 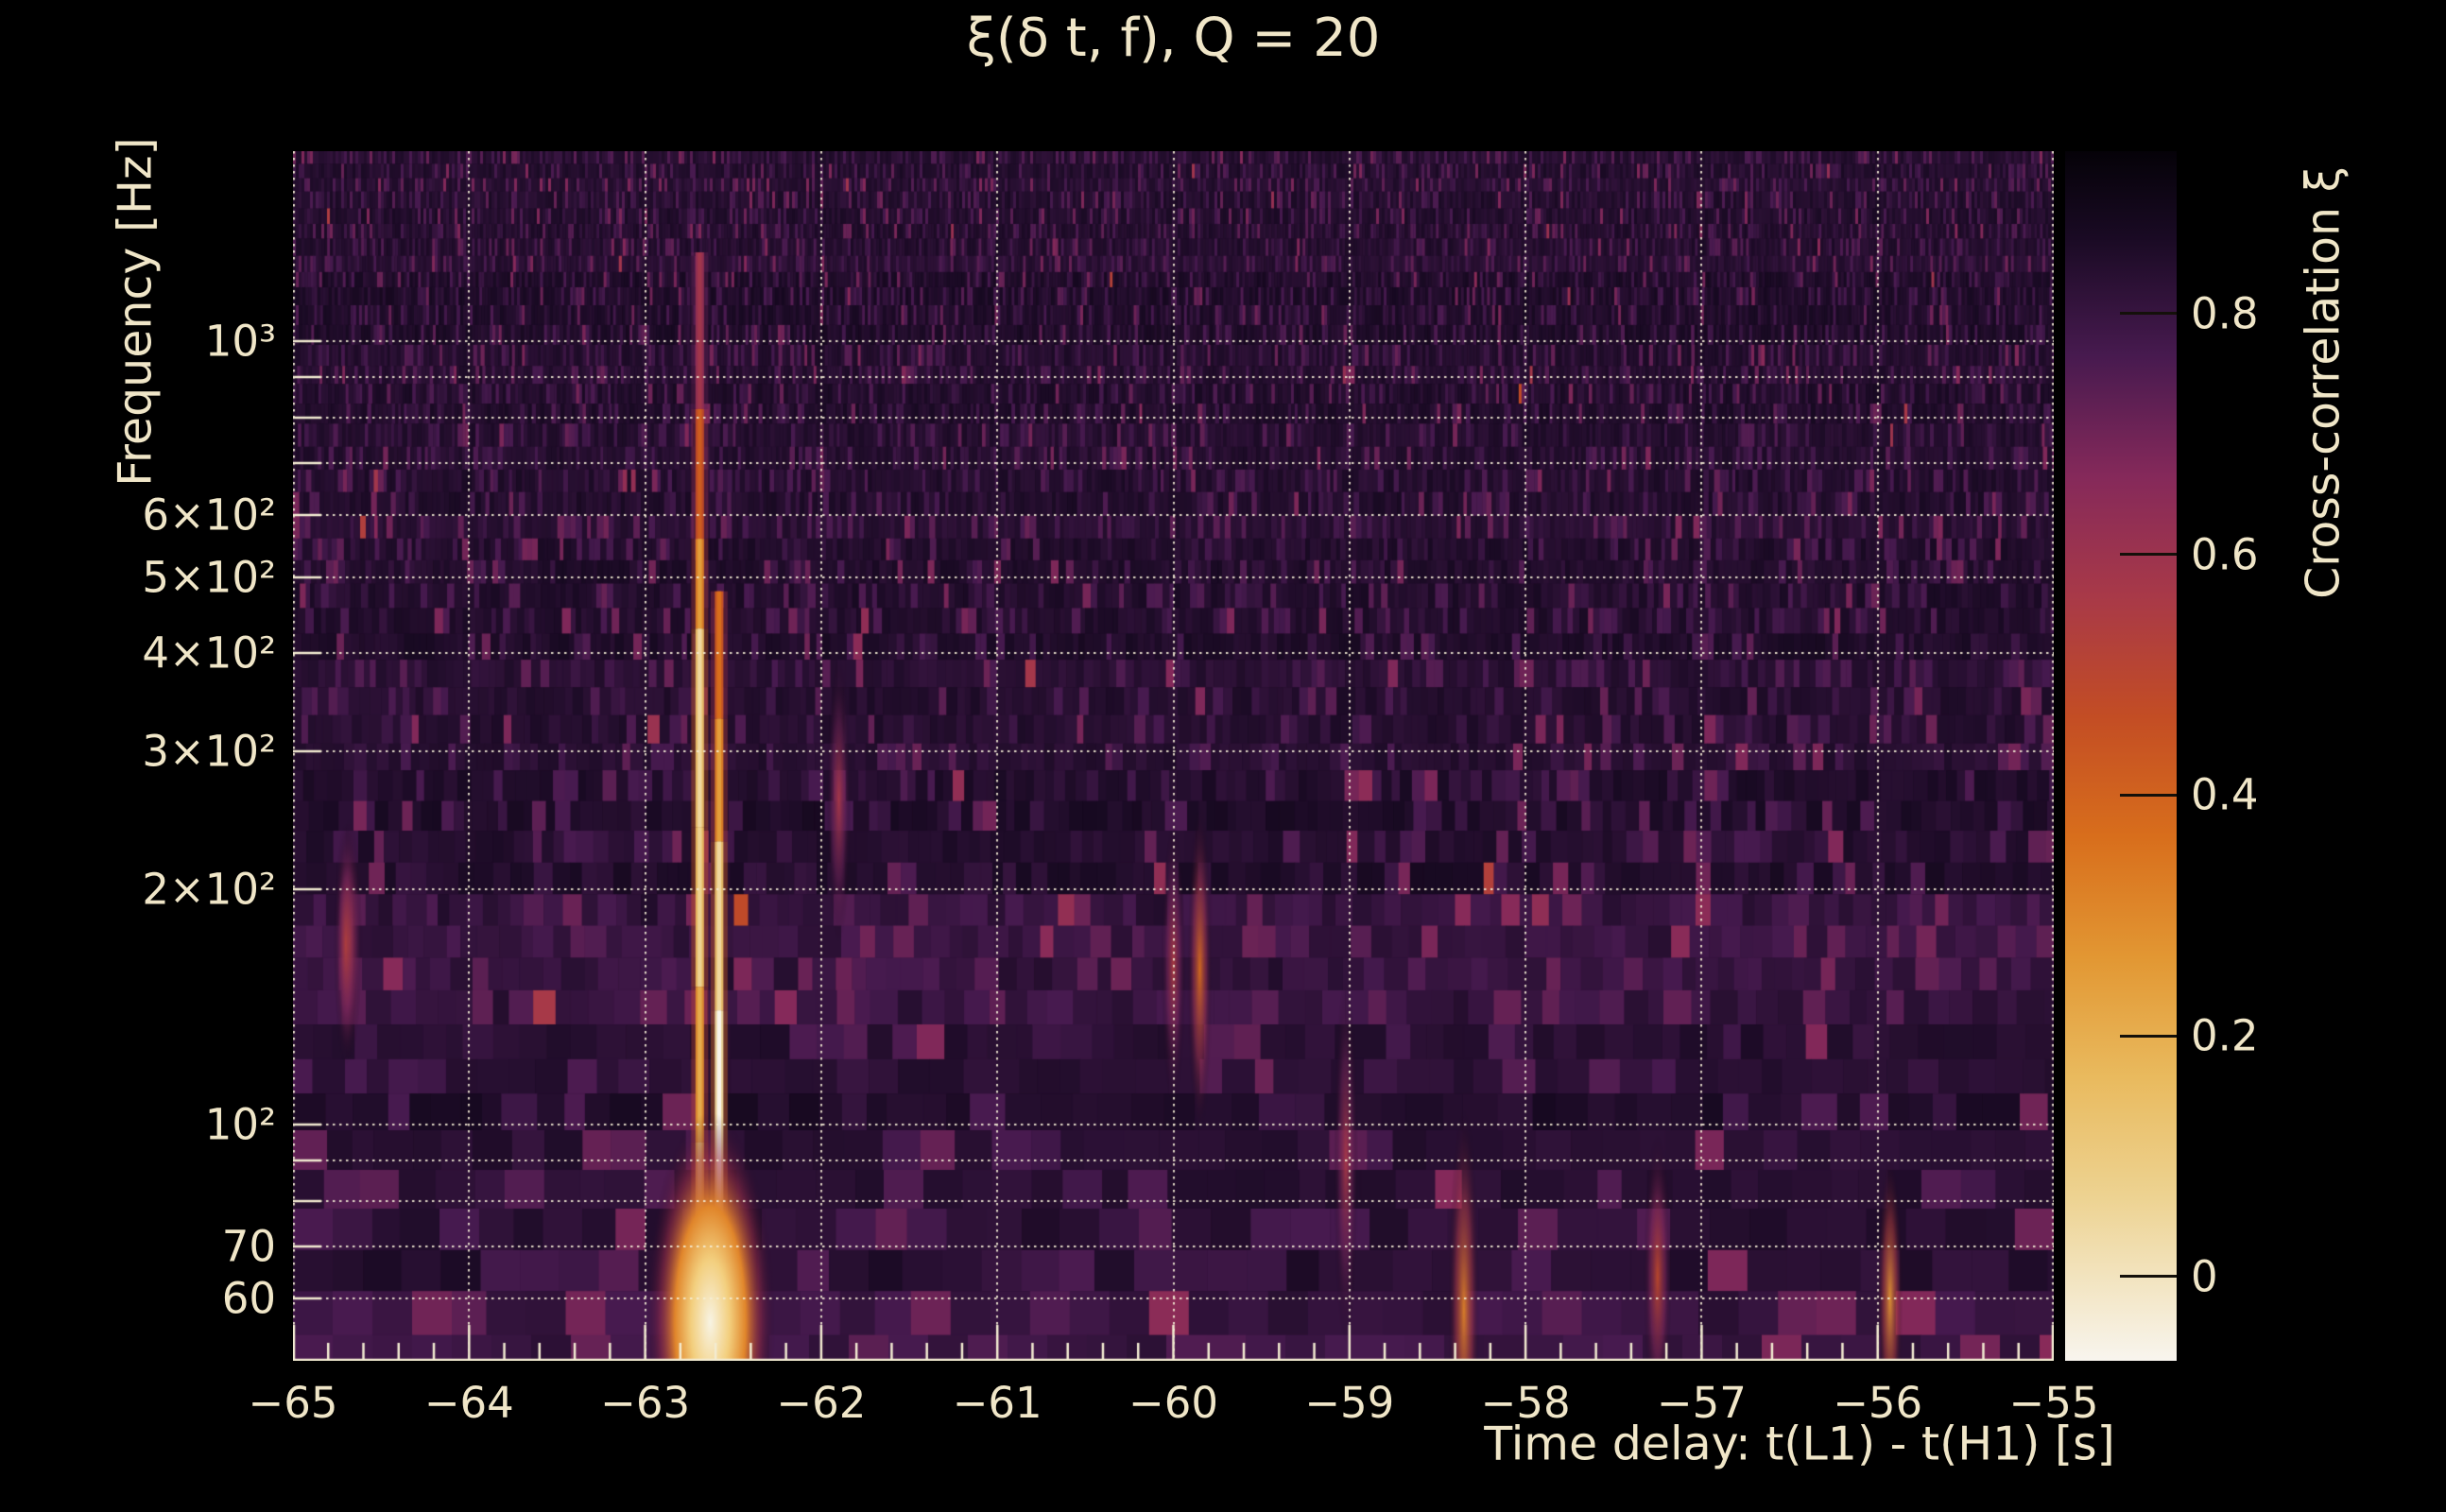 I want to click on y-tick-label: 3×10², so click(x=209, y=751).